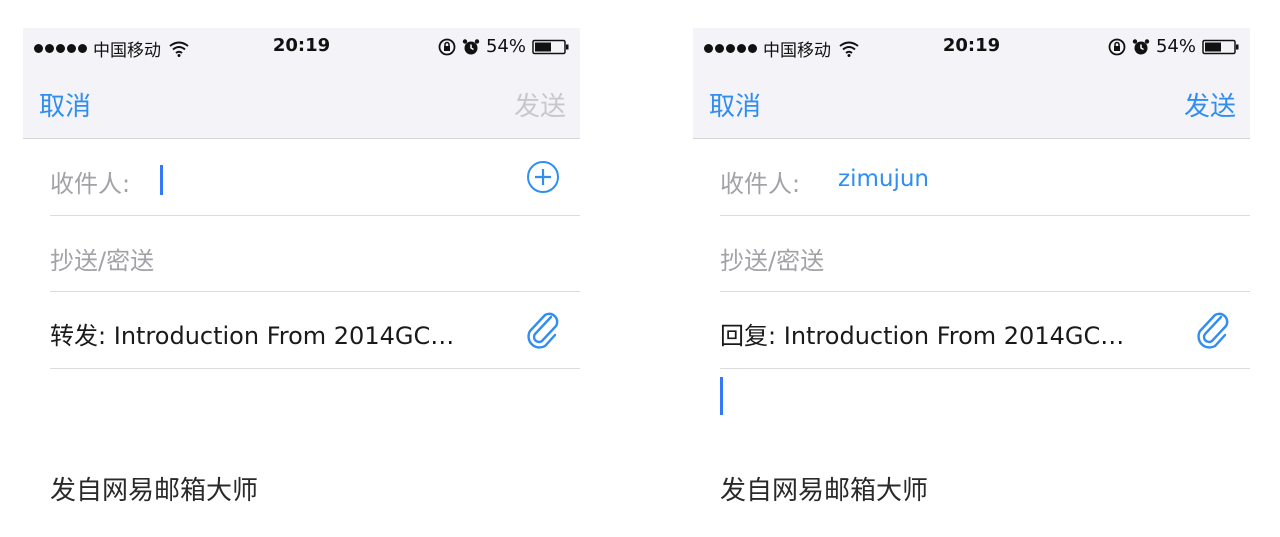  What do you see at coordinates (721, 396) in the screenshot?
I see `body-text-caret` at bounding box center [721, 396].